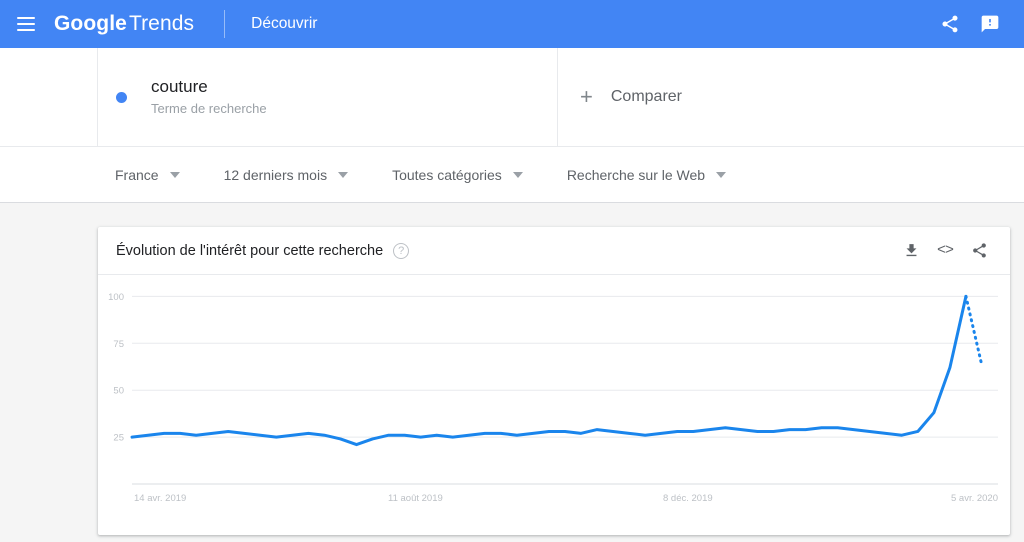  I want to click on left-gutter, so click(49, 97).